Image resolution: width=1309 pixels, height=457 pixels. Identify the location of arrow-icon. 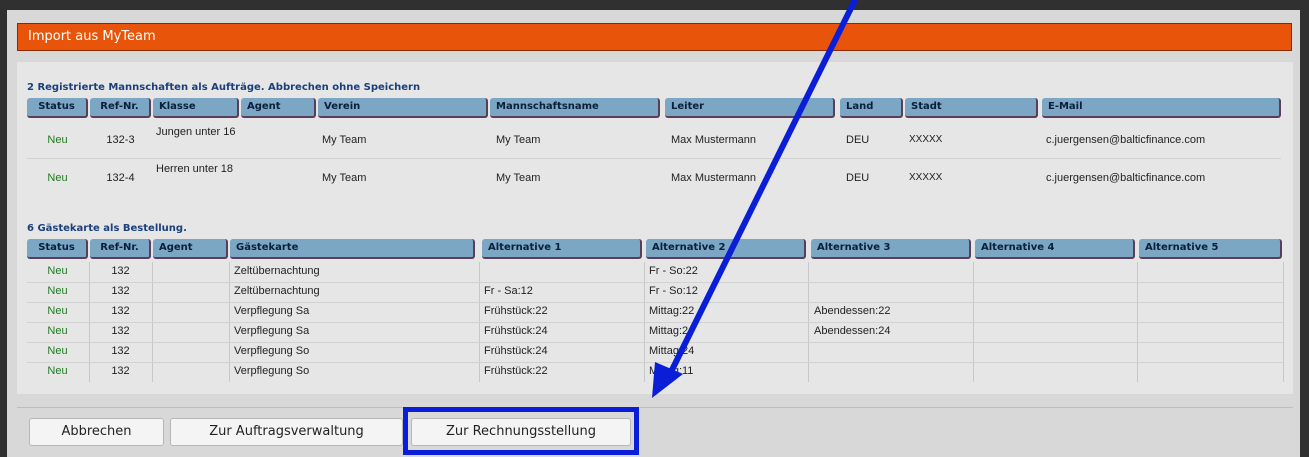
(755, 199).